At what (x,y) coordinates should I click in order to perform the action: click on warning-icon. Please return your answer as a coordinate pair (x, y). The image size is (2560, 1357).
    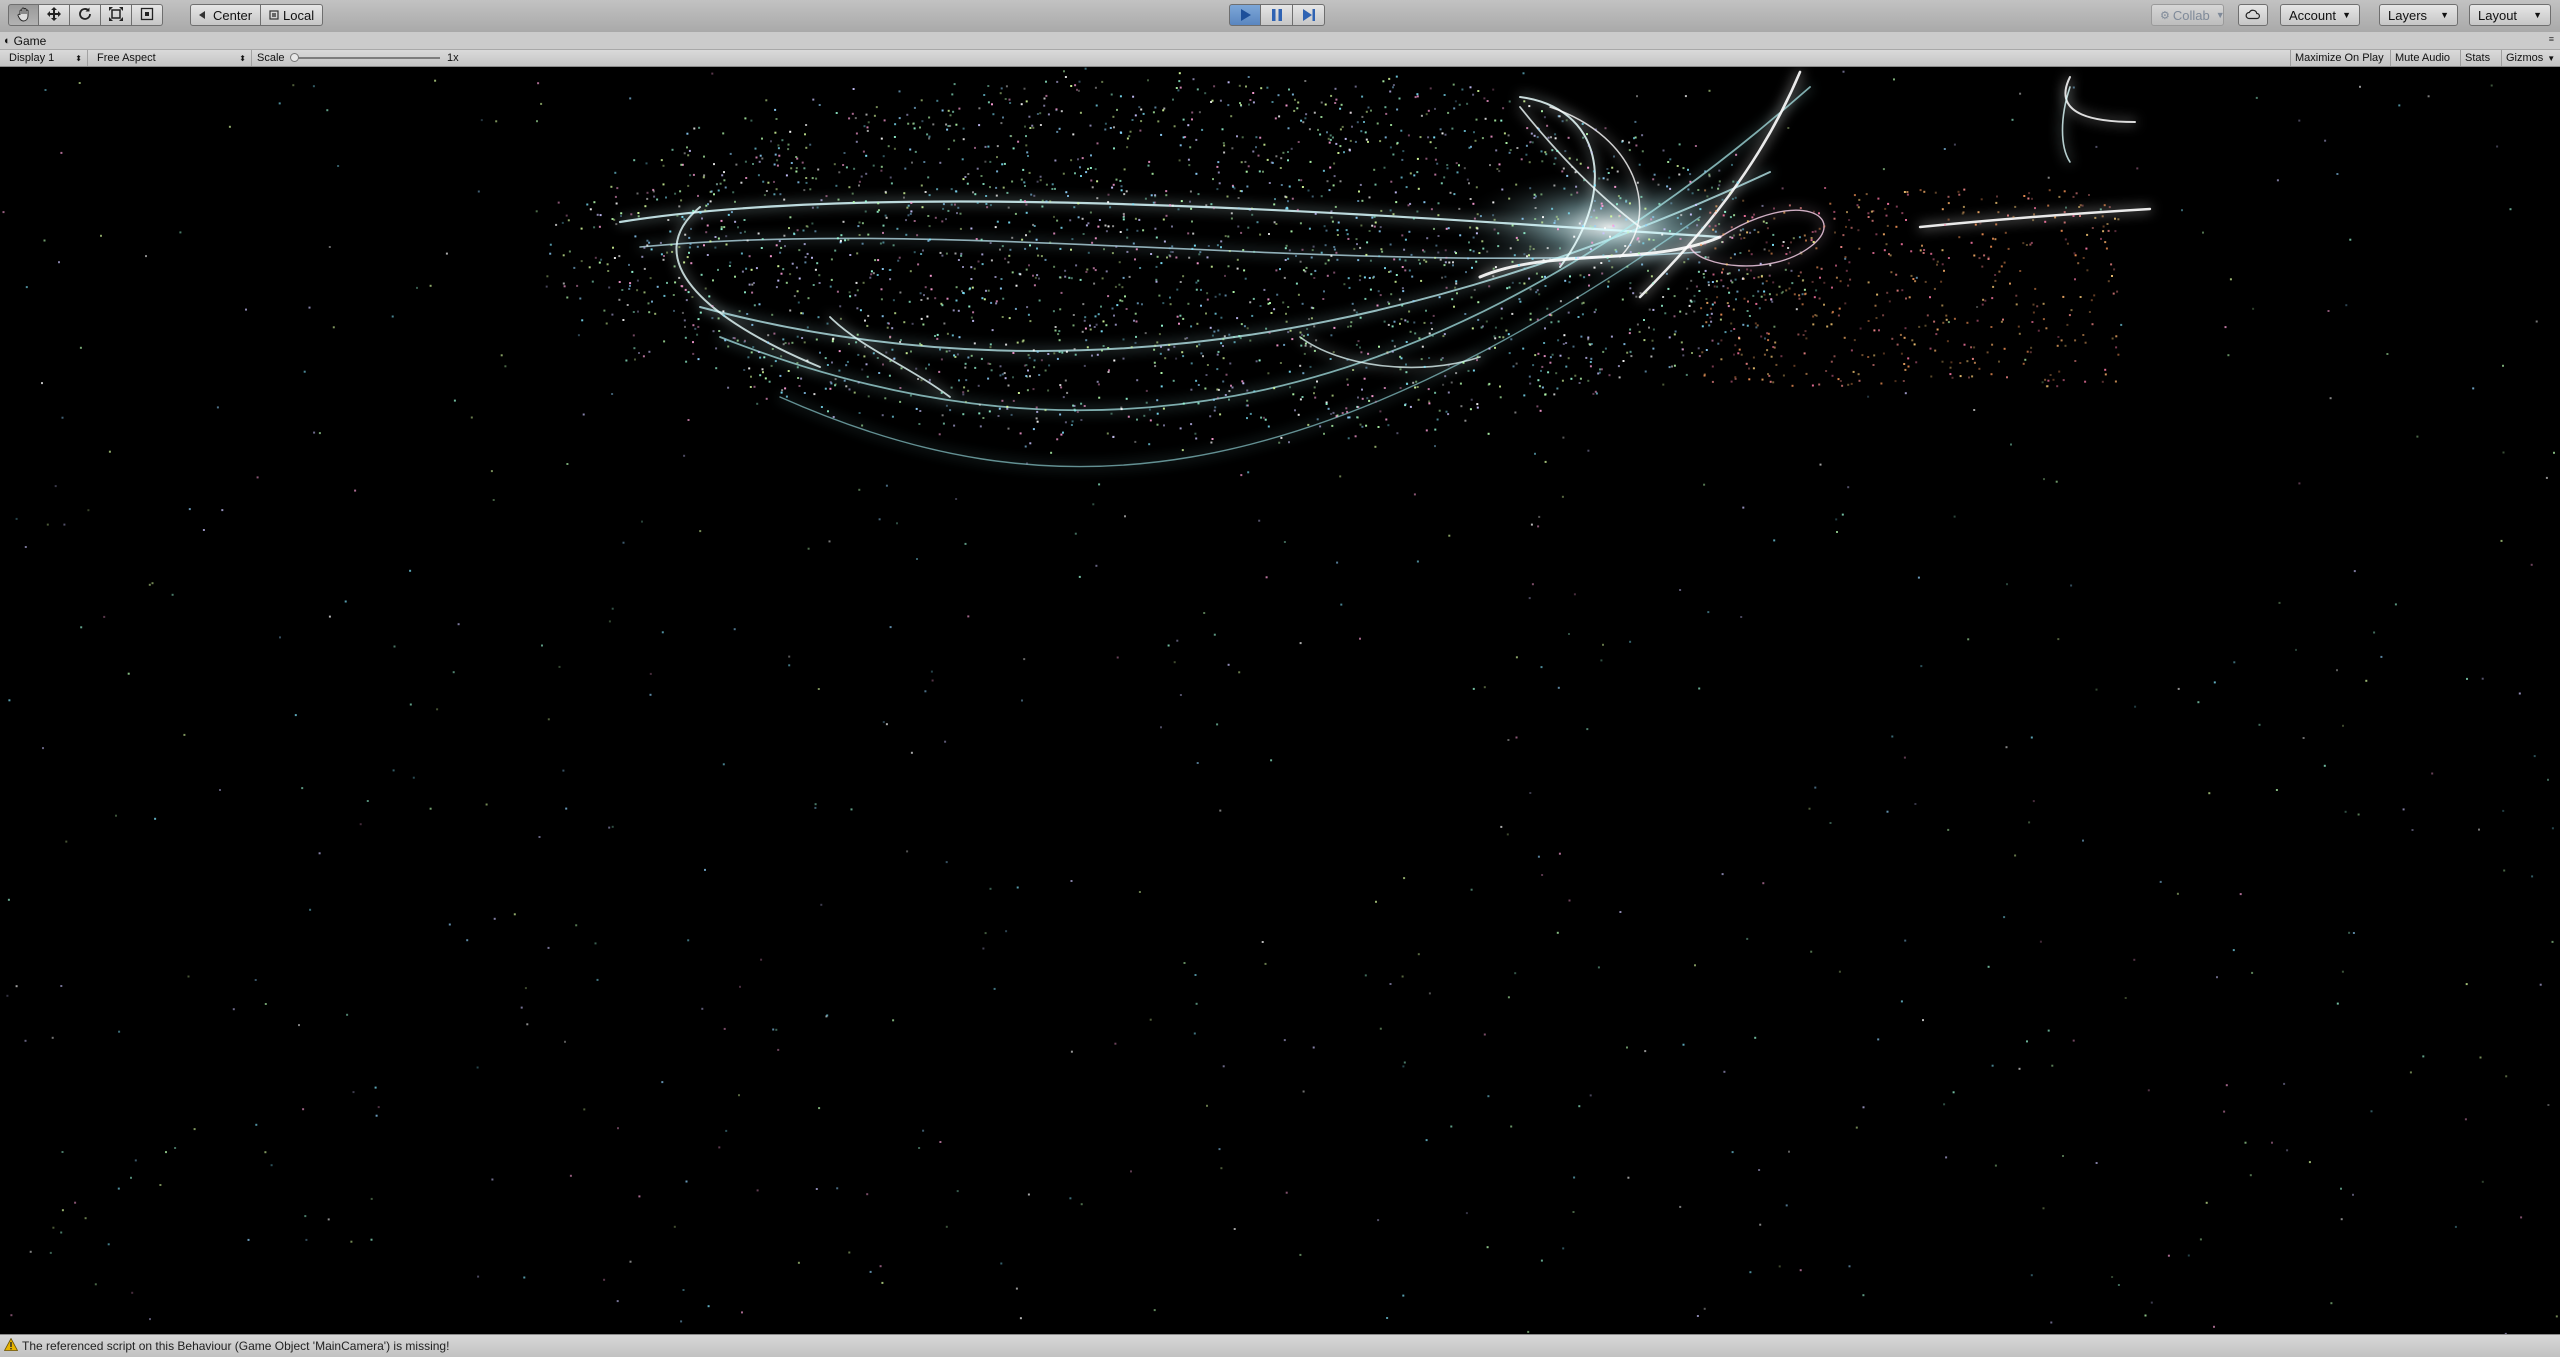
    Looking at the image, I should click on (11, 1345).